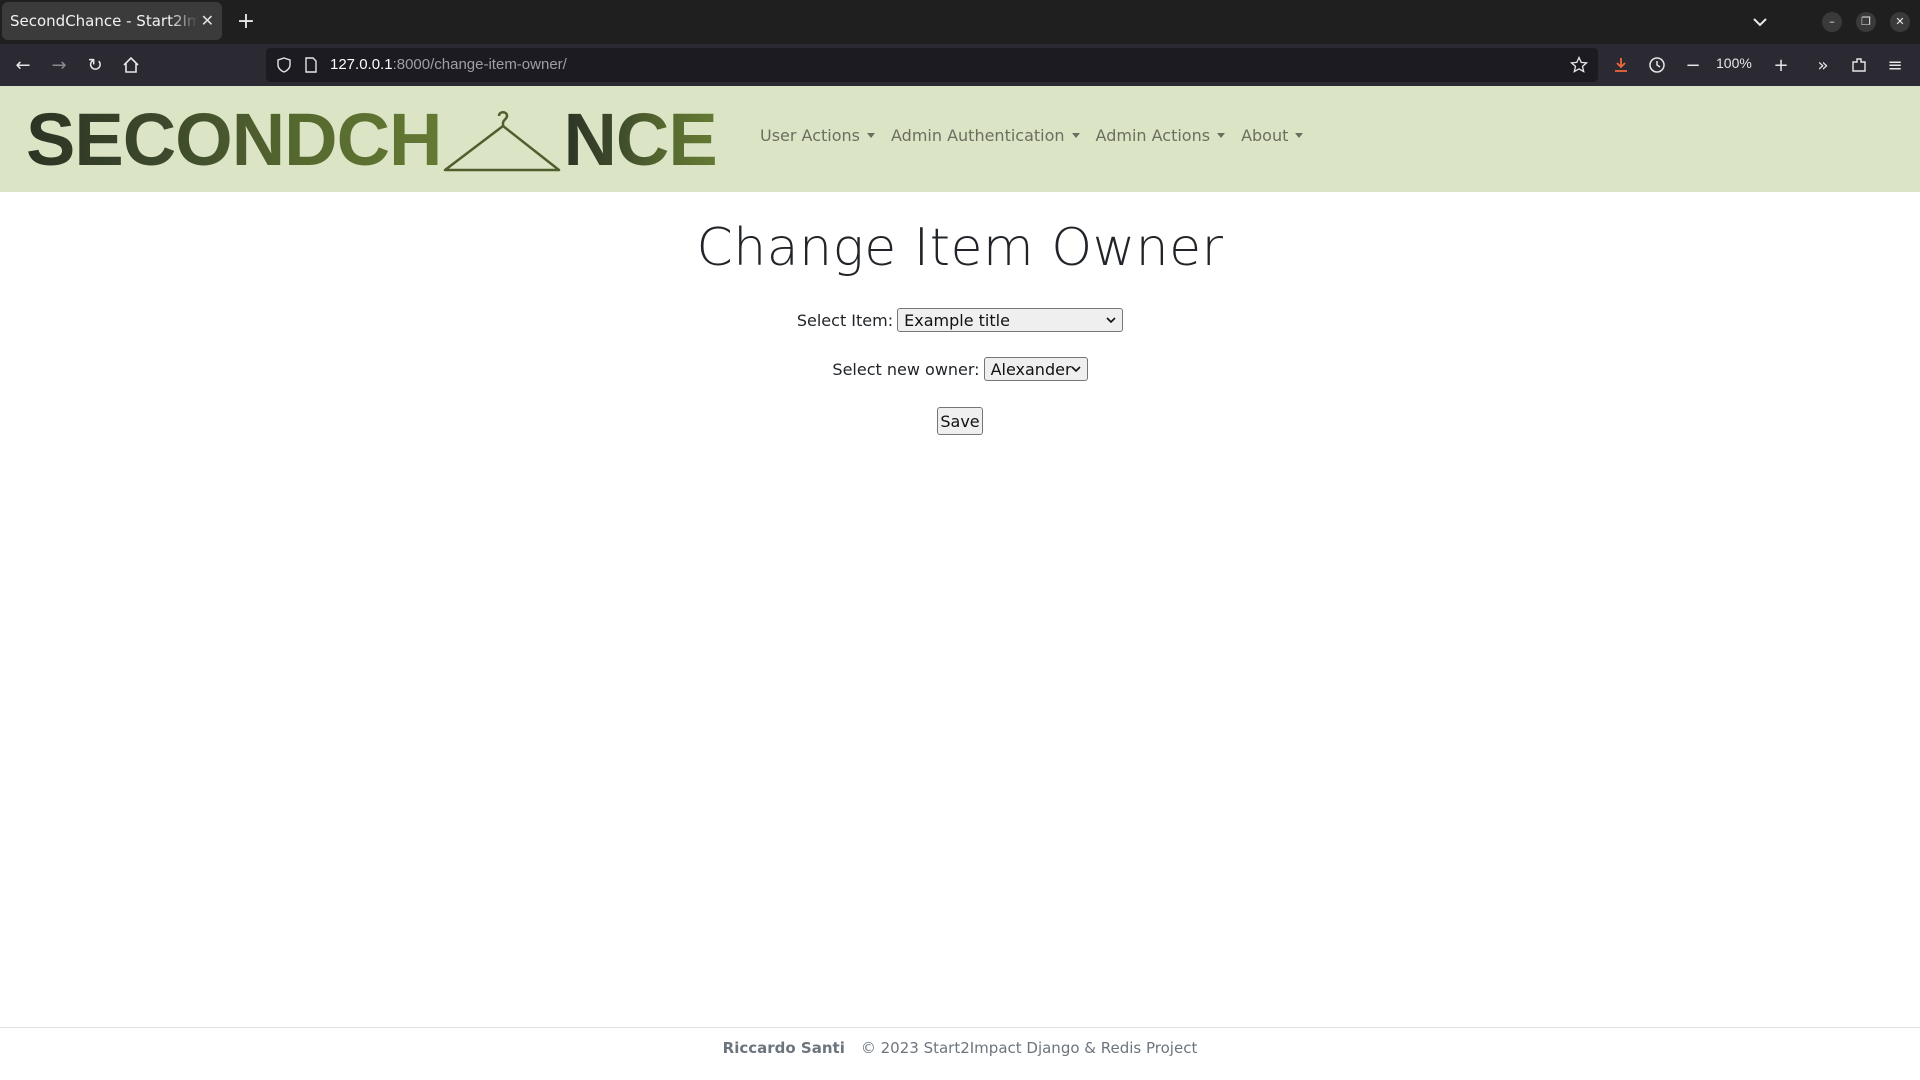  Describe the element at coordinates (1781, 65) in the screenshot. I see `zoom-in-icon: +` at that location.